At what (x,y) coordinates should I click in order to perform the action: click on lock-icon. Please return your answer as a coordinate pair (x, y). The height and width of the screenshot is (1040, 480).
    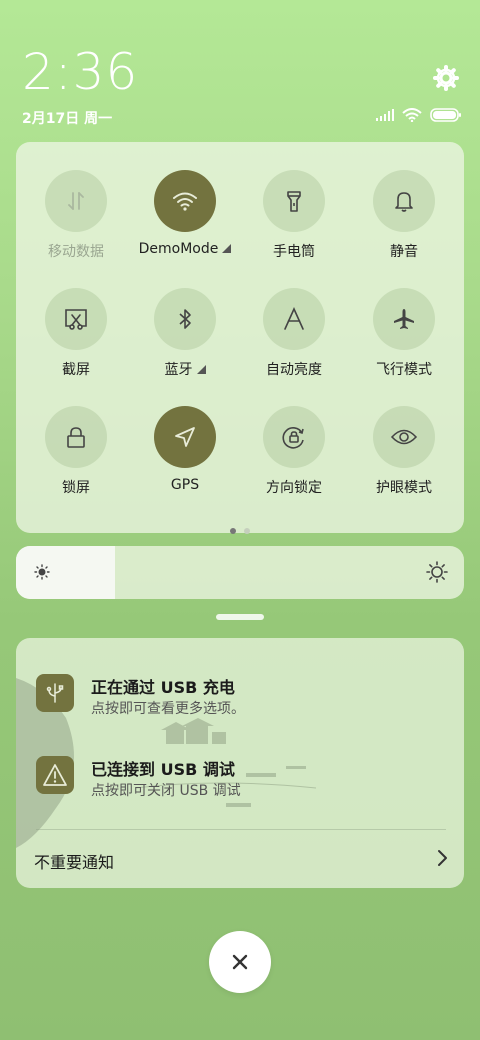
    Looking at the image, I should click on (76, 437).